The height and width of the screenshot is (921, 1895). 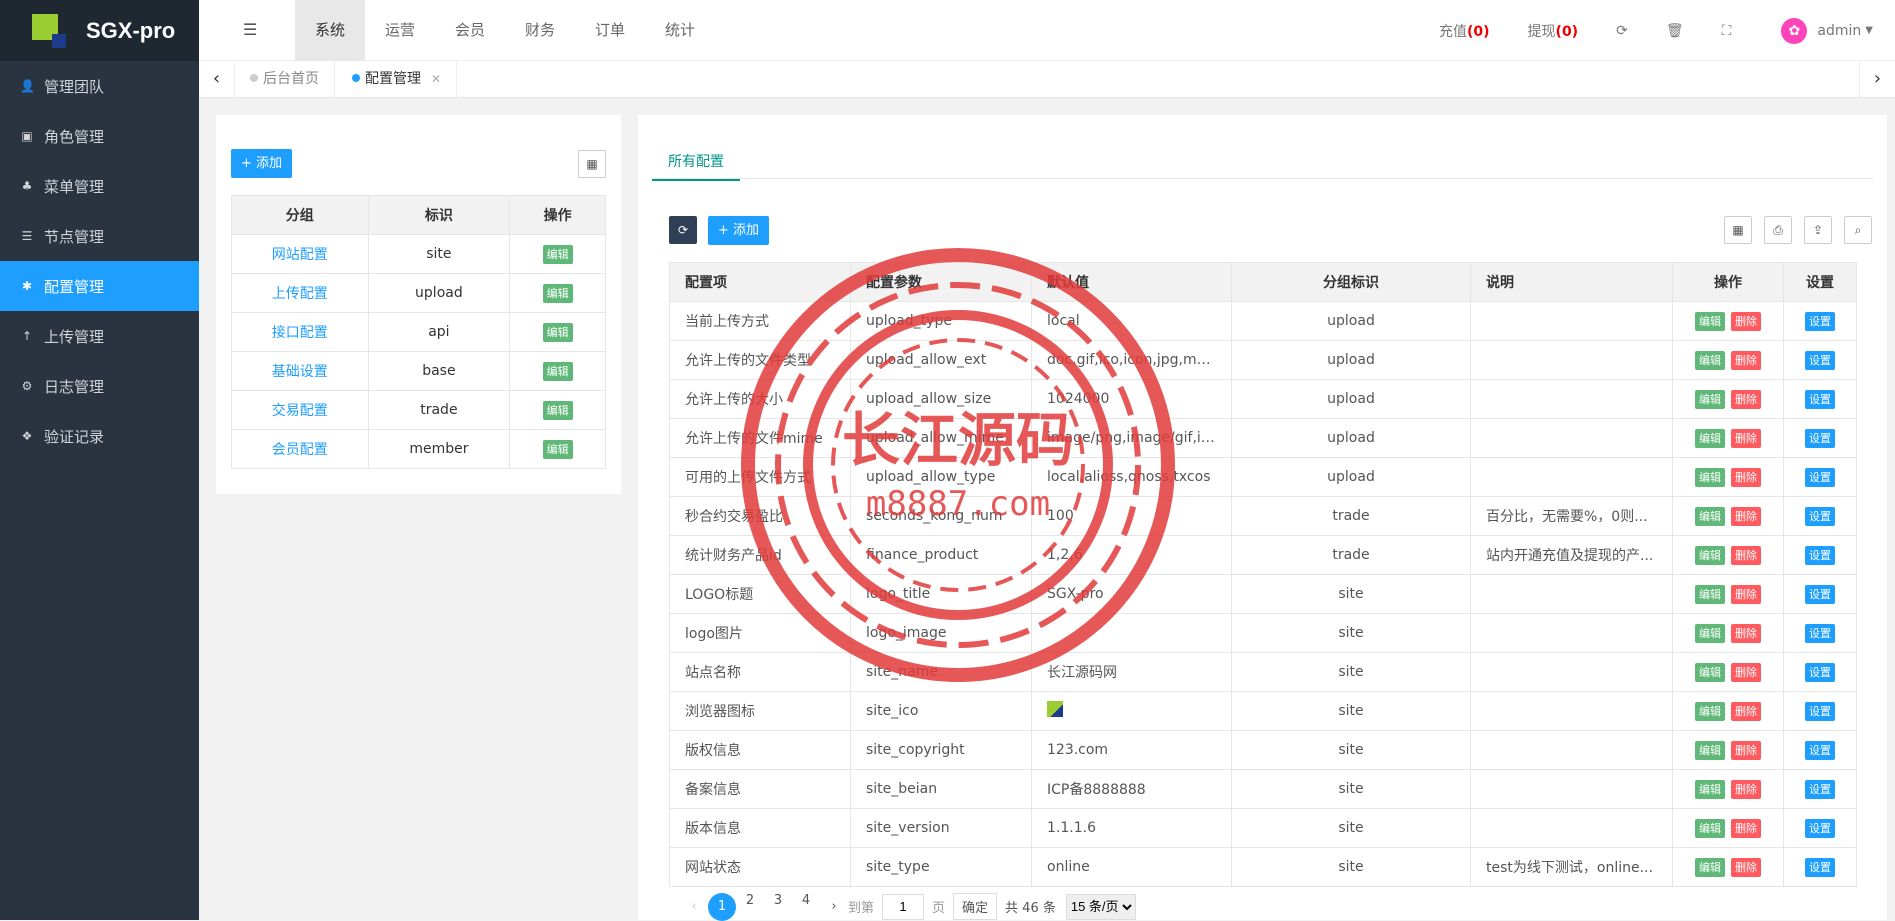 I want to click on group-link: 交易配置, so click(x=300, y=411).